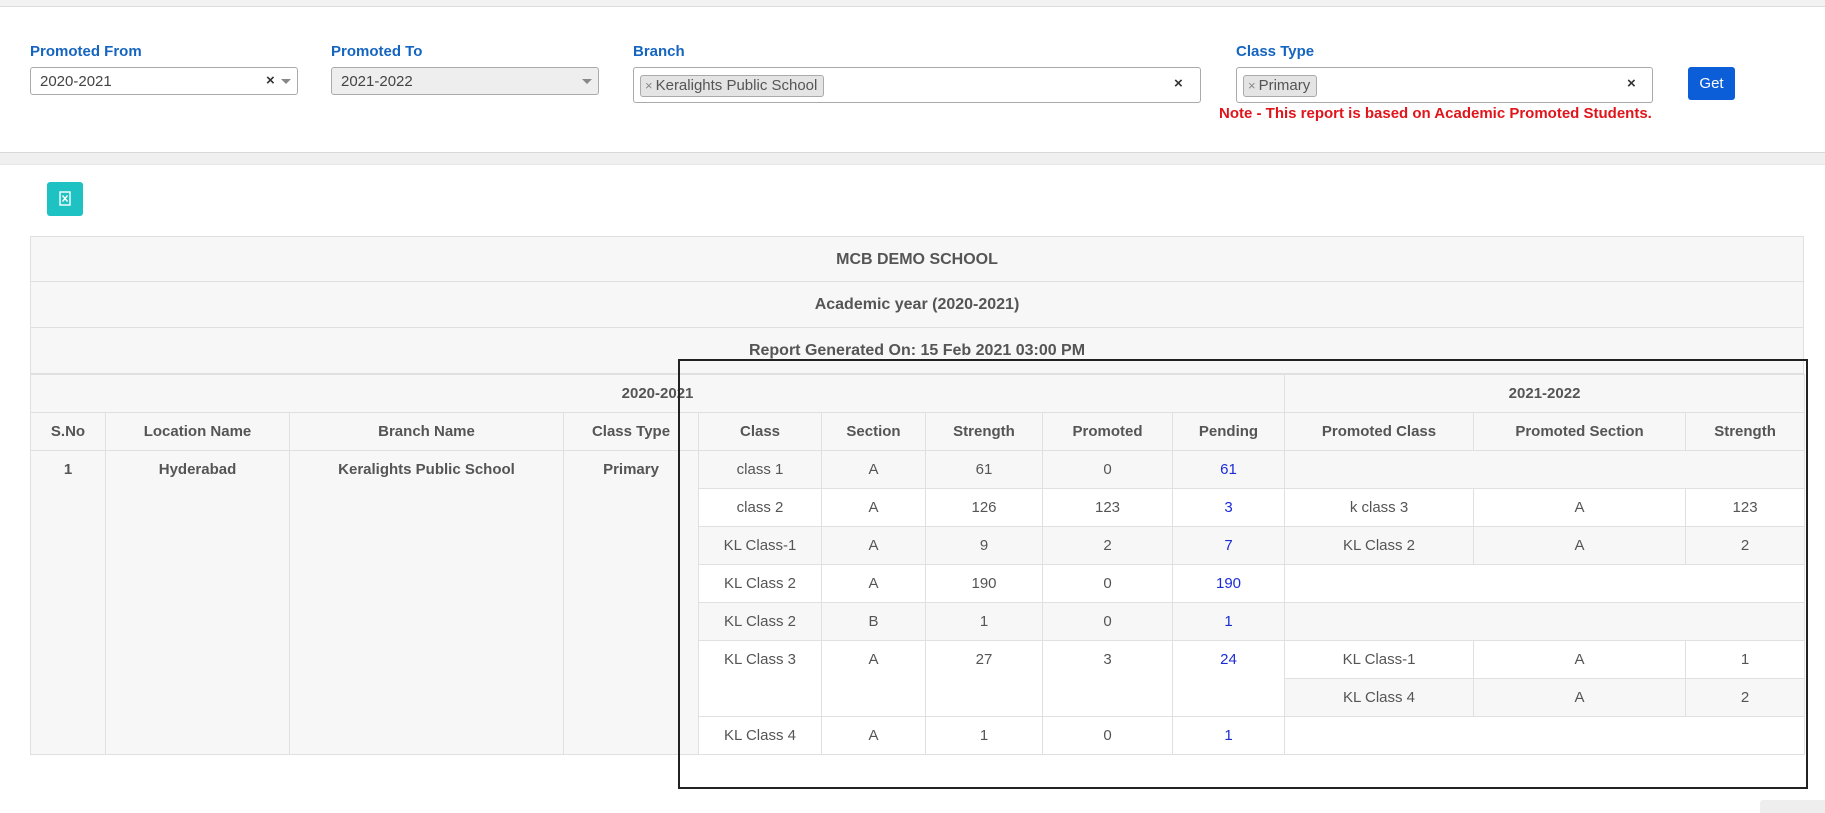 This screenshot has width=1825, height=813. What do you see at coordinates (377, 51) in the screenshot?
I see `promoted-to-label: Promoted To` at bounding box center [377, 51].